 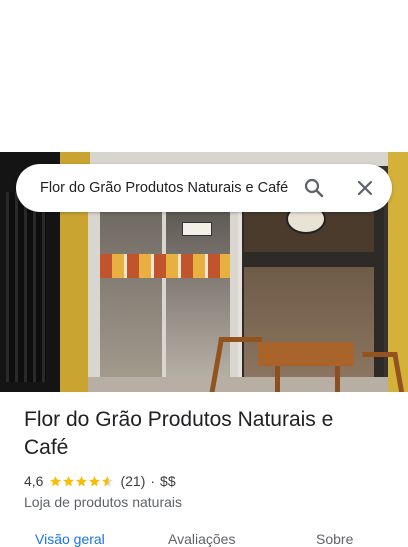 I want to click on wooden-table, so click(x=306, y=354).